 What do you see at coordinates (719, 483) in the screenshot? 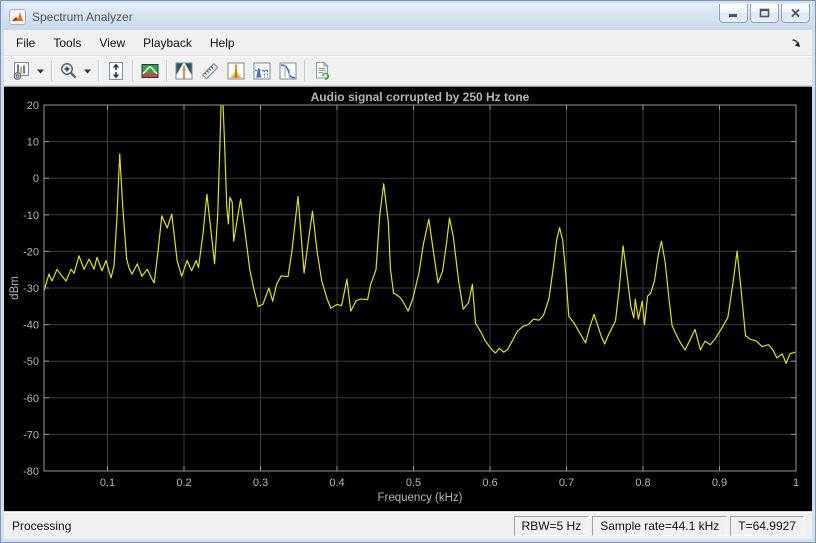
I see `svg-text: 0.9` at bounding box center [719, 483].